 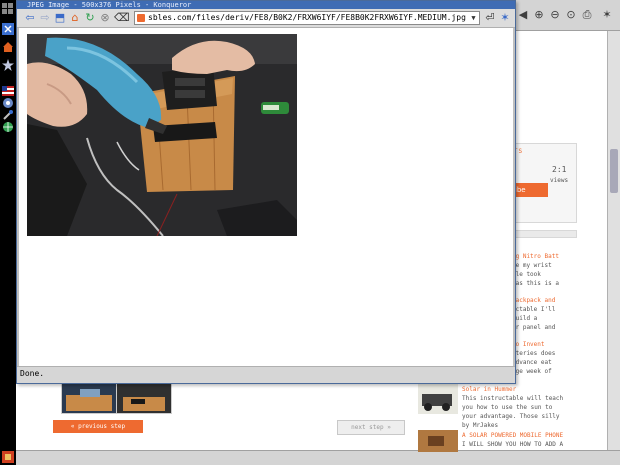 What do you see at coordinates (90, 18) in the screenshot?
I see `reload-icon: ↻` at bounding box center [90, 18].